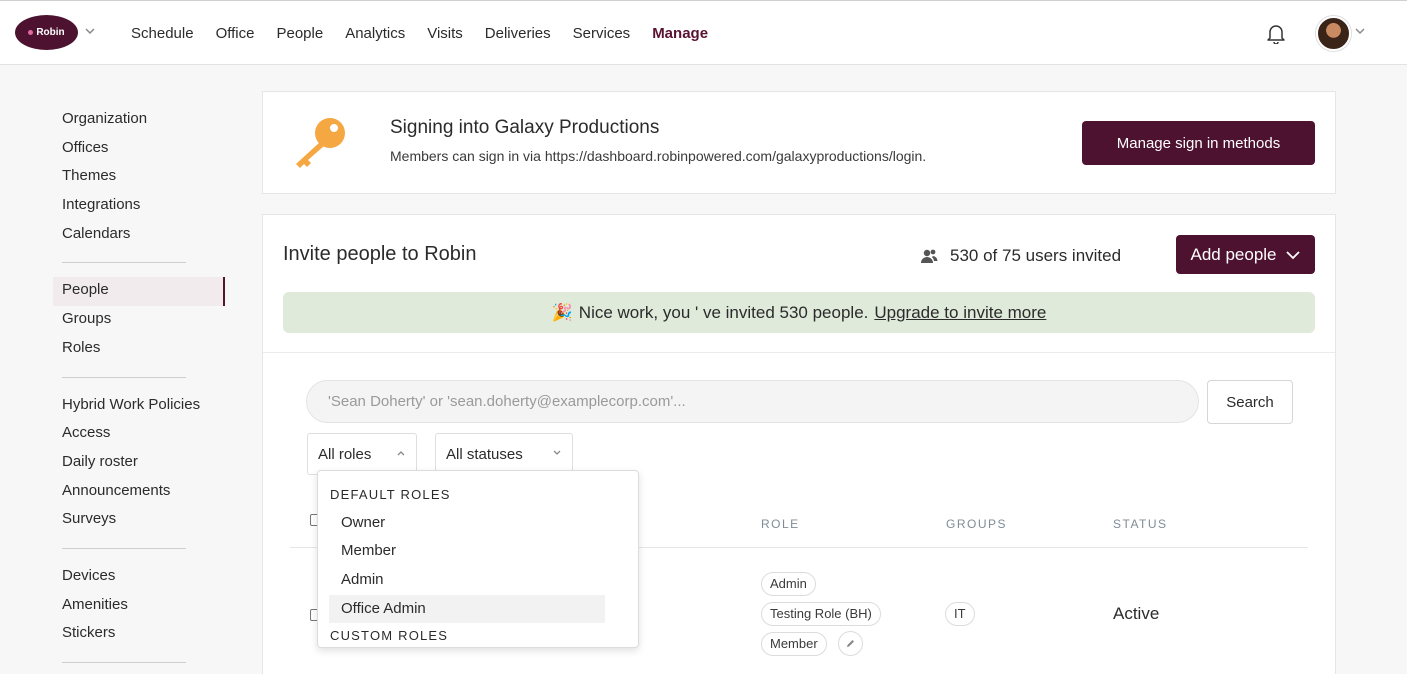 The height and width of the screenshot is (674, 1407). What do you see at coordinates (140, 320) in the screenshot?
I see `sidebar-item-groups: Groups` at bounding box center [140, 320].